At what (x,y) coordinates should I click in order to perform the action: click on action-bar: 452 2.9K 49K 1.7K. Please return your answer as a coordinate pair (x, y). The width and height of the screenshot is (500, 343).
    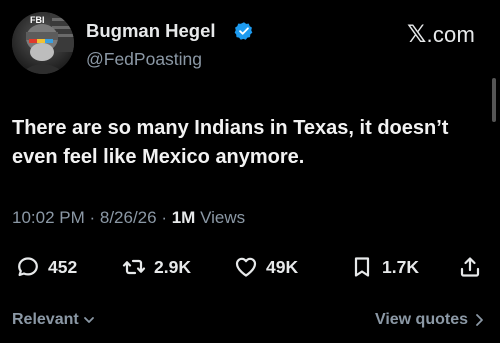
    Looking at the image, I should click on (250, 267).